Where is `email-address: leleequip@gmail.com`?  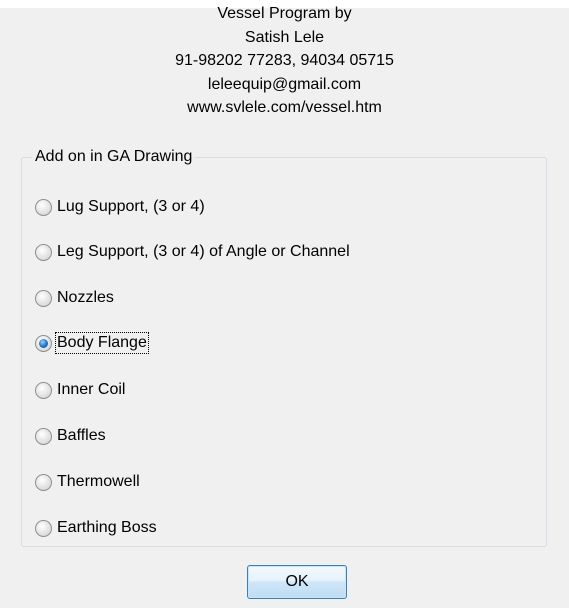
email-address: leleequip@gmail.com is located at coordinates (284, 84).